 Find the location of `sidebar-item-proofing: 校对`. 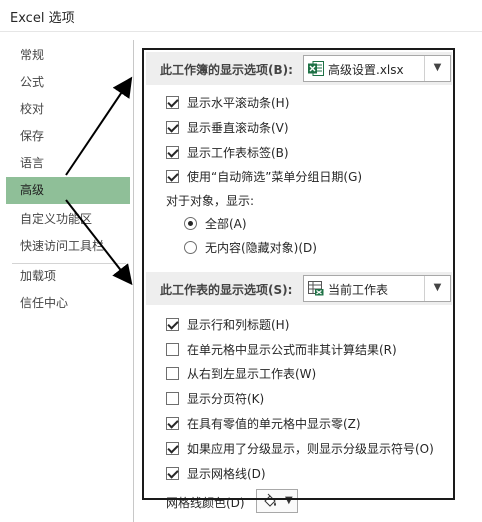

sidebar-item-proofing: 校对 is located at coordinates (68, 109).